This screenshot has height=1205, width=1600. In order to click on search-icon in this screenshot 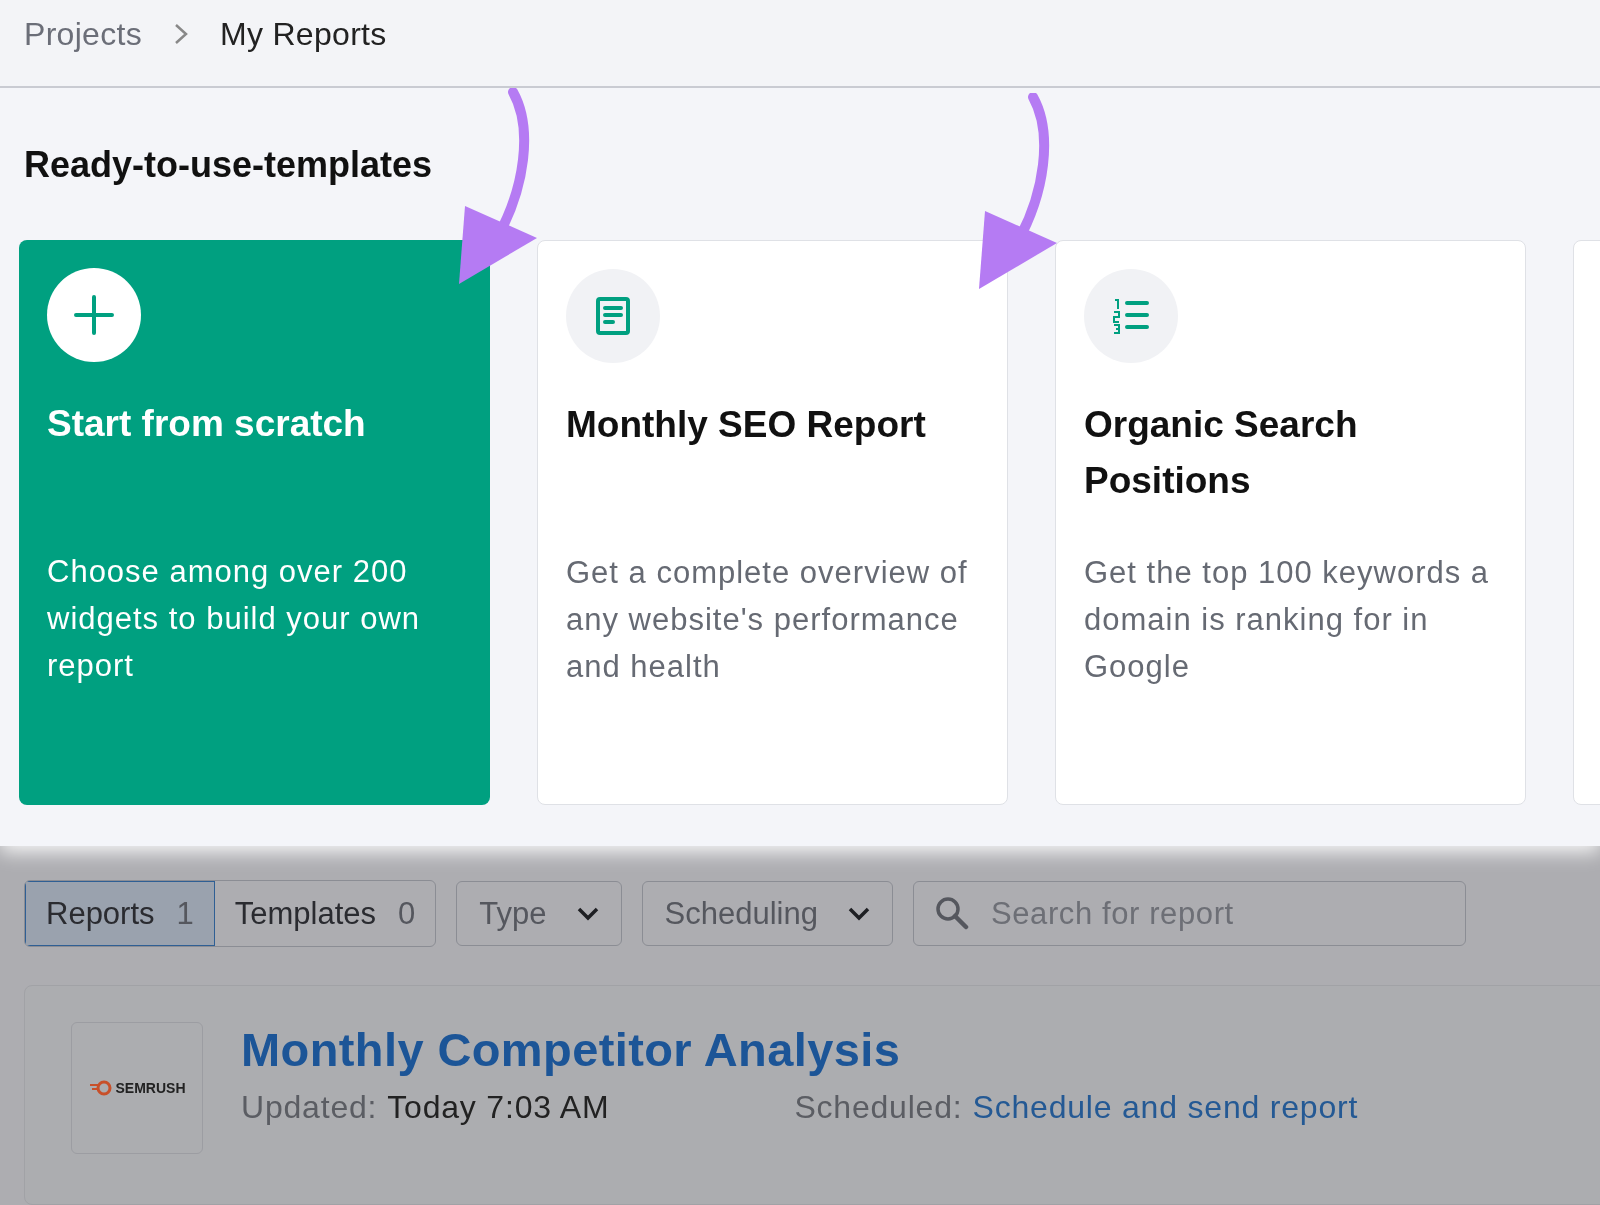, I will do `click(951, 913)`.